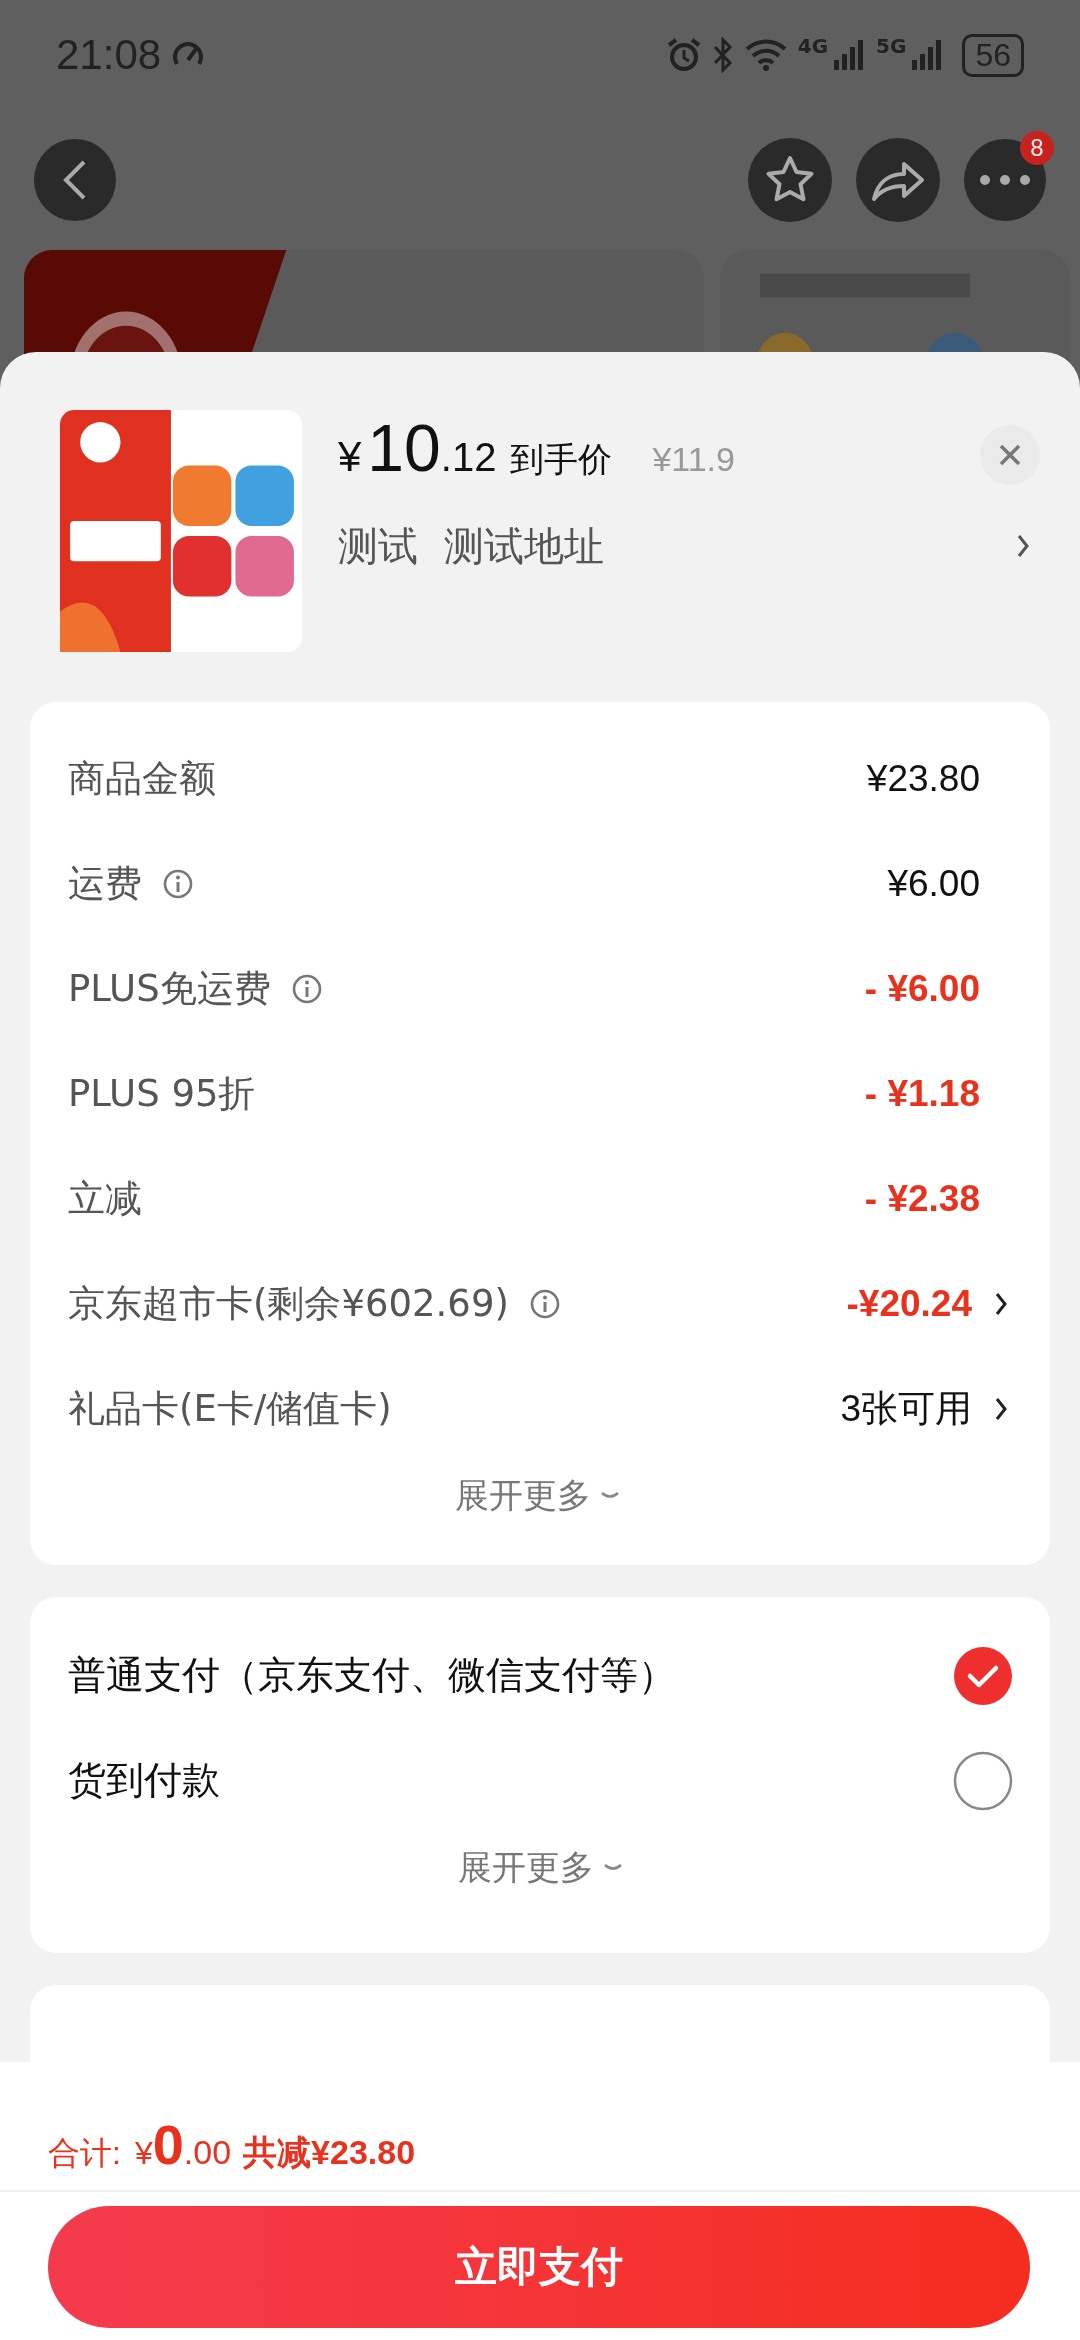  I want to click on more-icon, so click(1005, 180).